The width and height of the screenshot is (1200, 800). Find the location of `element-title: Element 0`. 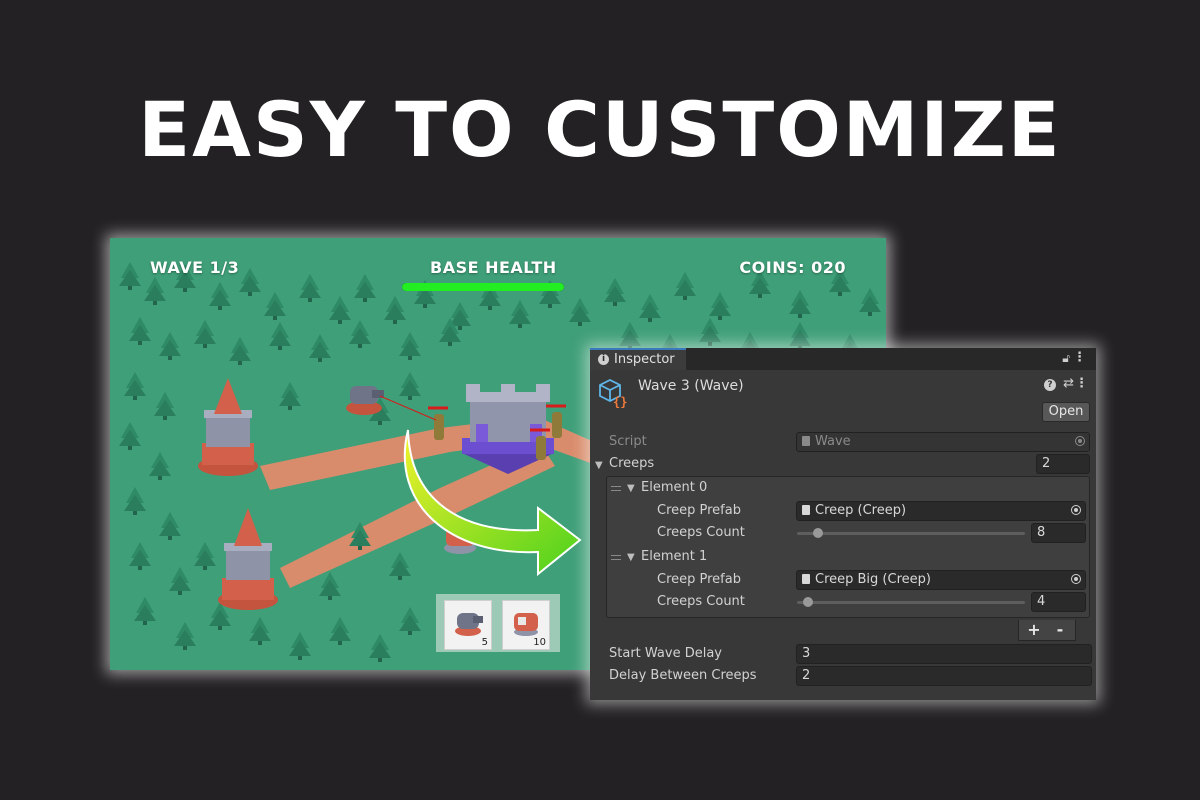

element-title: Element 0 is located at coordinates (674, 487).